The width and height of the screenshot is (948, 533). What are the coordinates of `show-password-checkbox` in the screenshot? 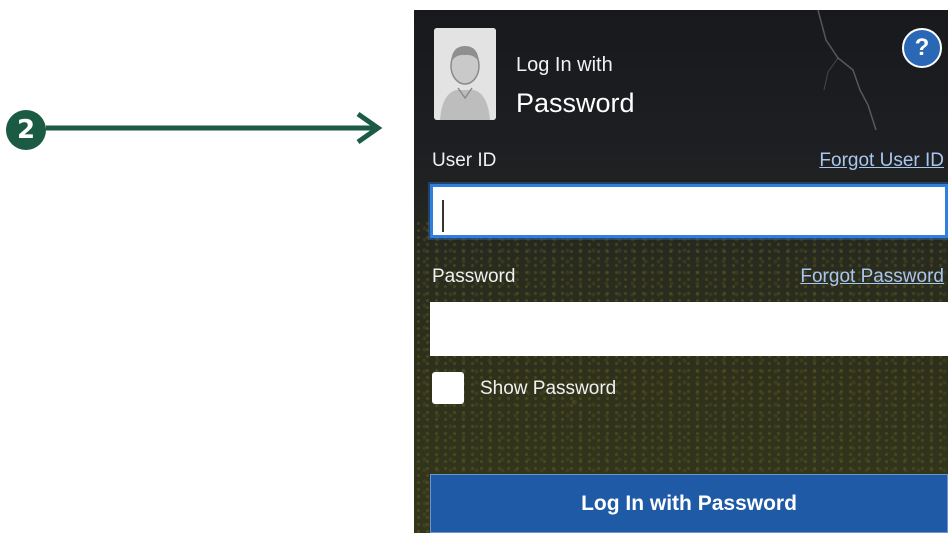 It's located at (448, 388).